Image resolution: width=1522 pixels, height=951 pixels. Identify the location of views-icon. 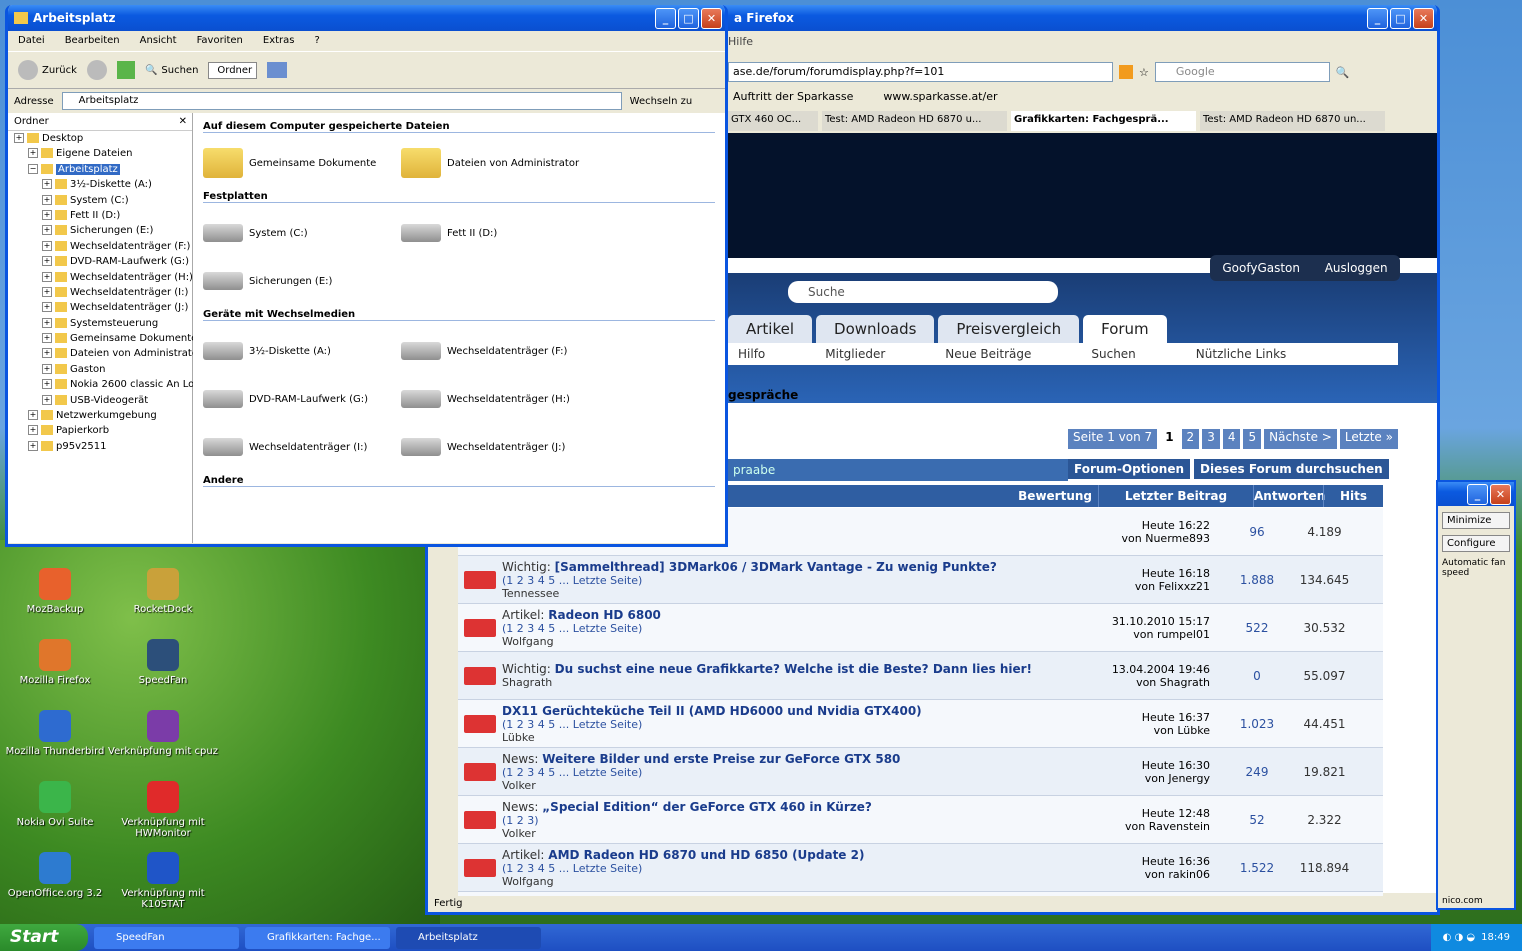
(277, 70).